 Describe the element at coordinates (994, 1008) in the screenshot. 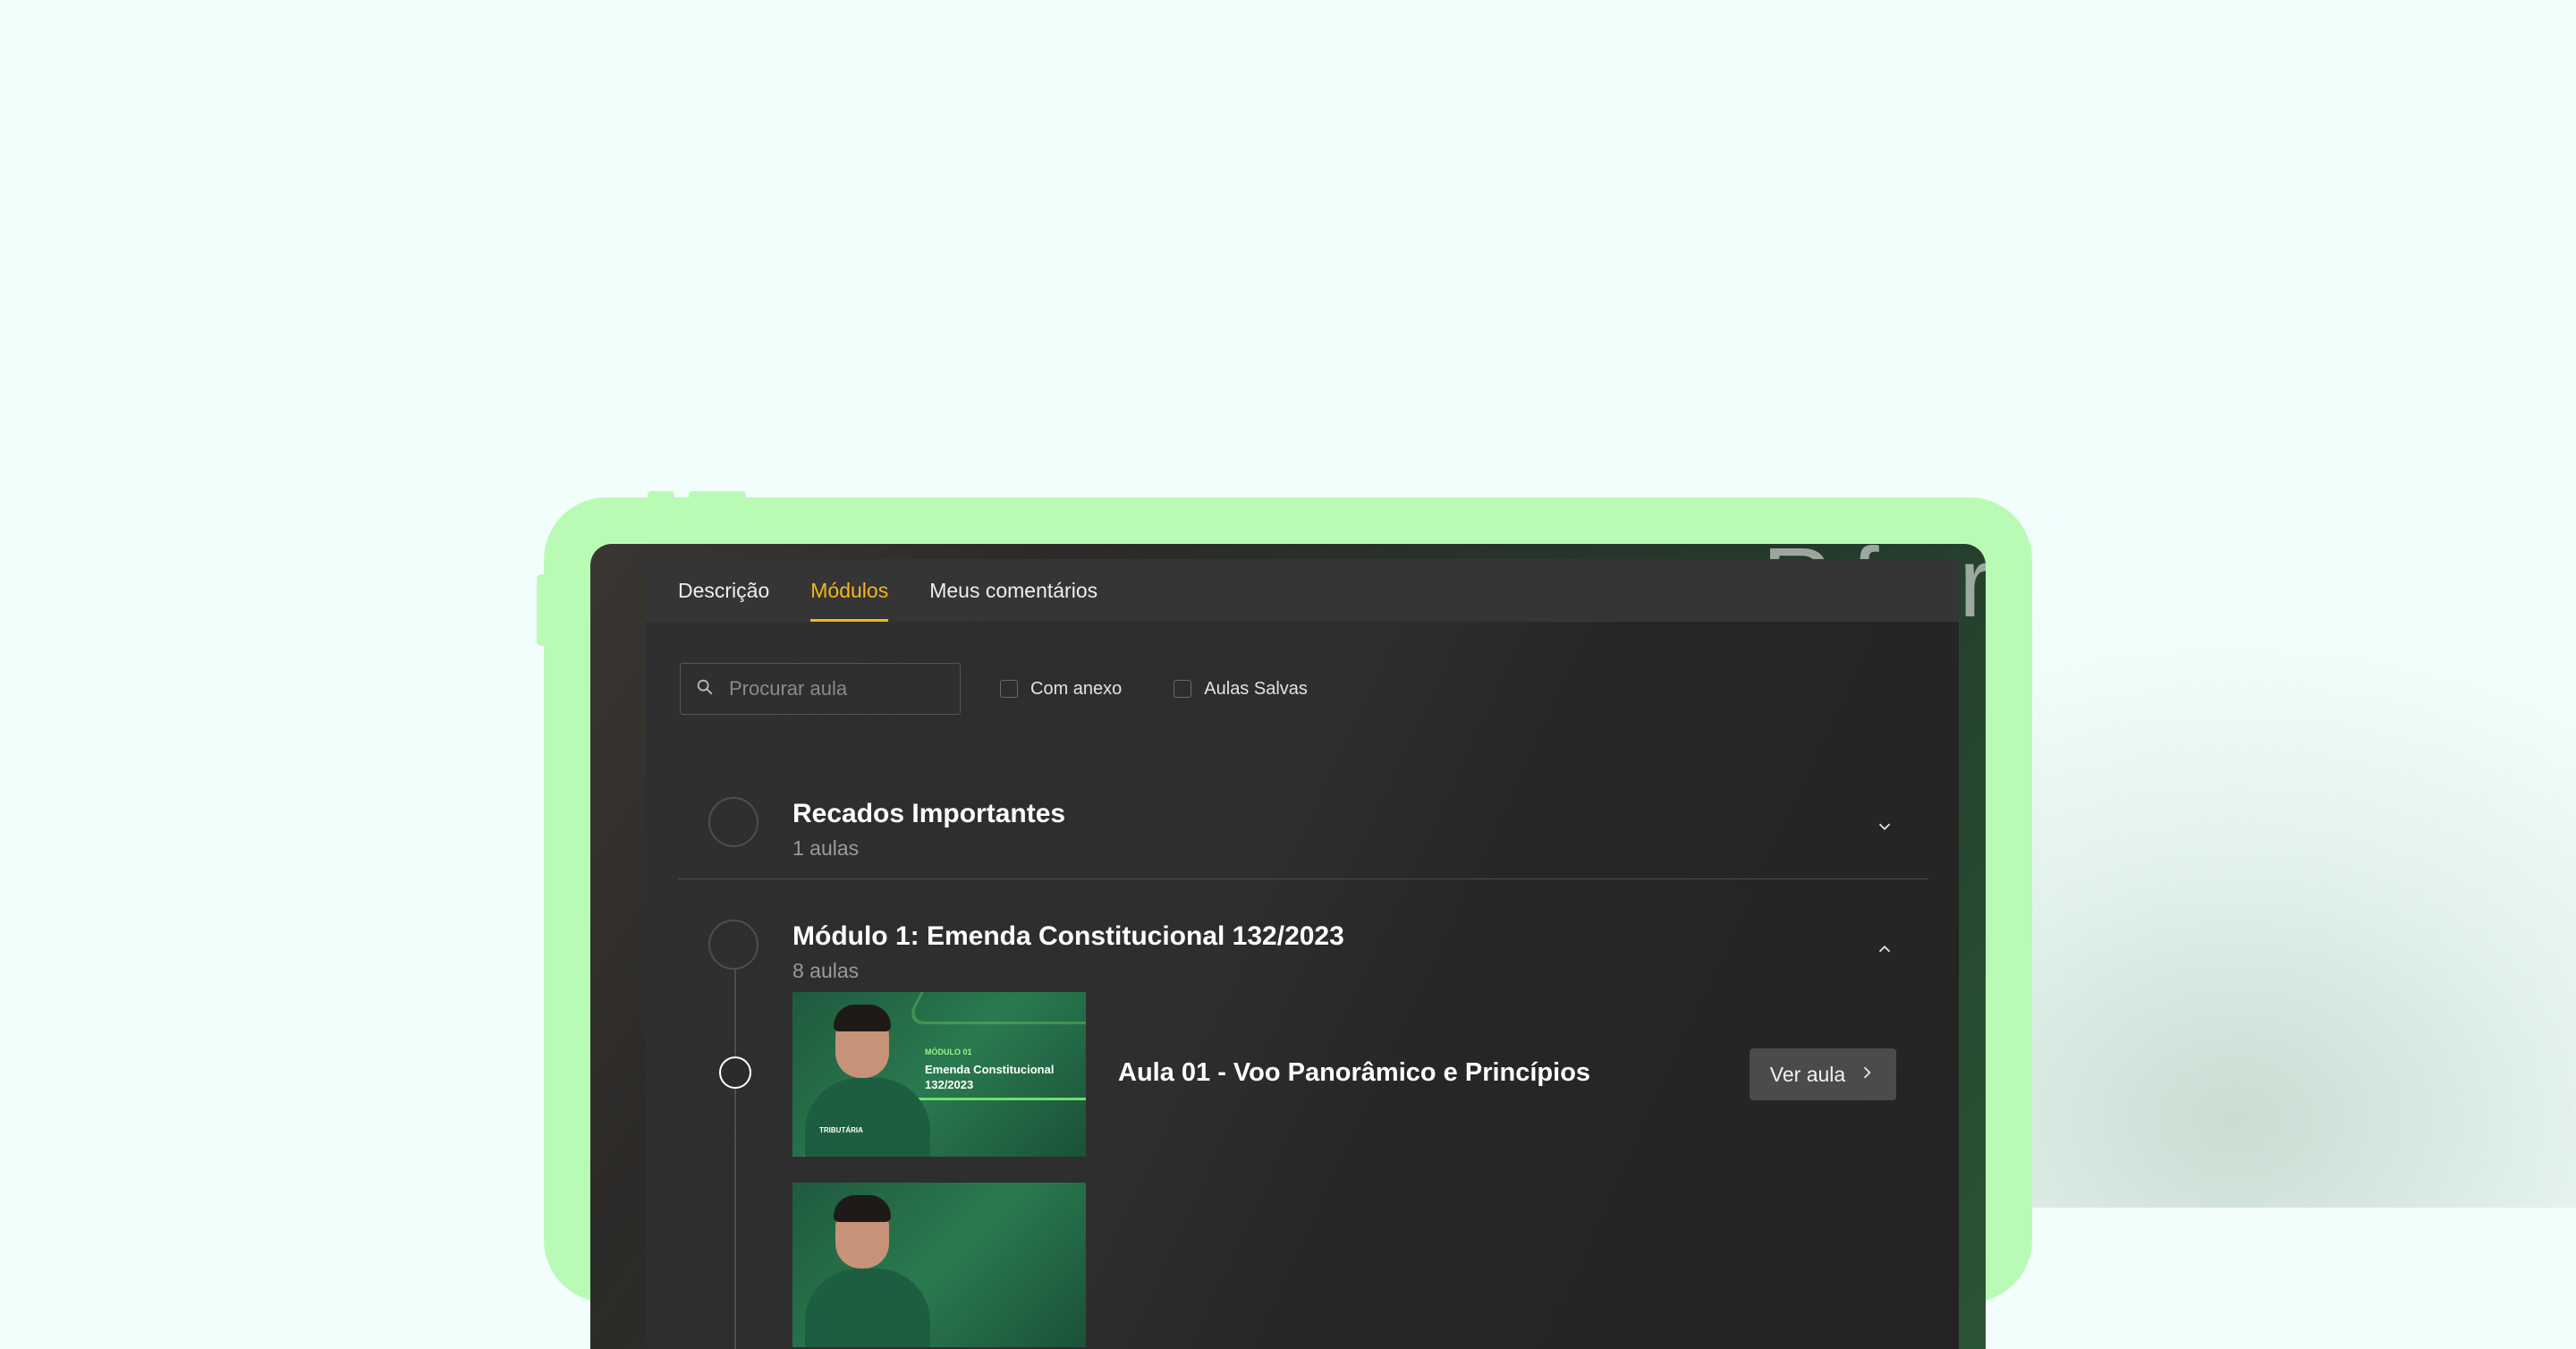

I see `thumbnail-stripe` at that location.